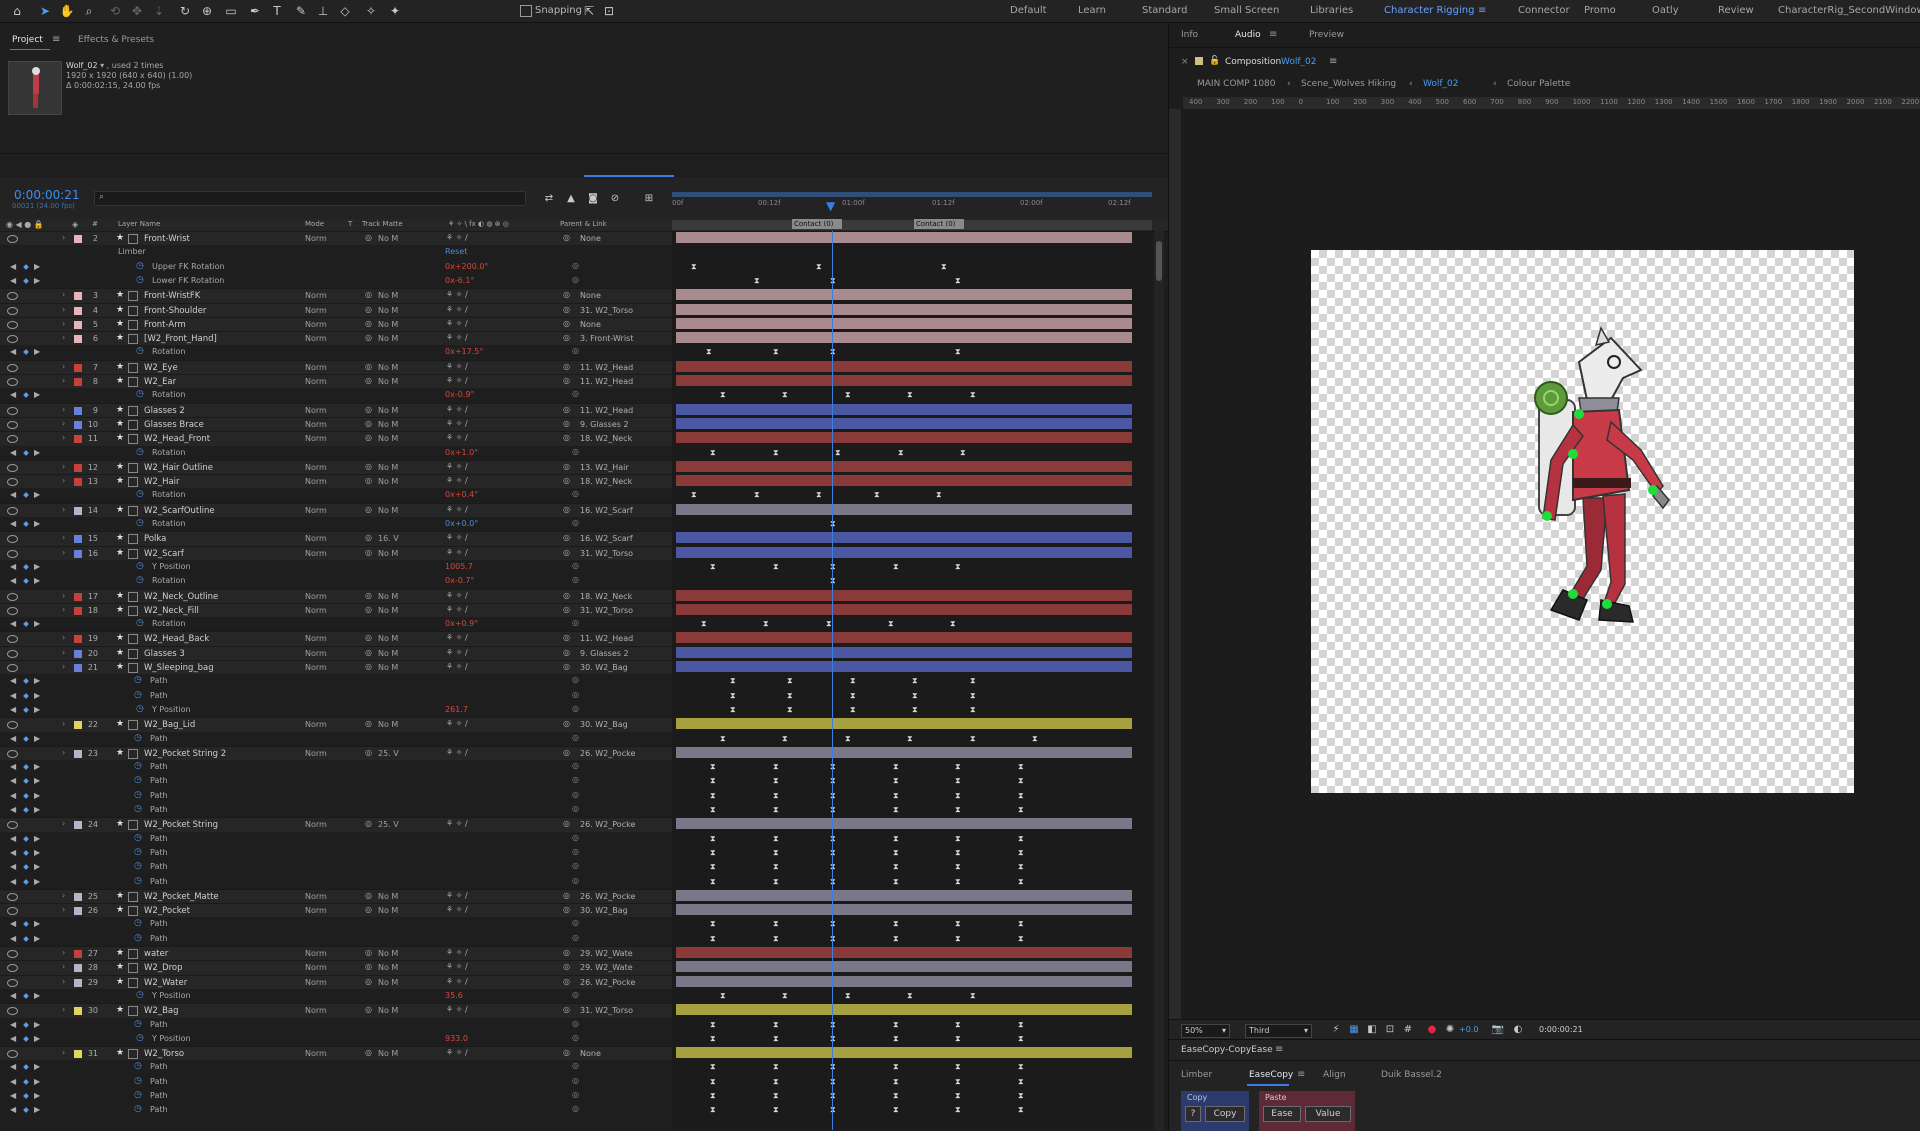 Image resolution: width=1920 pixels, height=1131 pixels. What do you see at coordinates (606, 967) in the screenshot?
I see `parent-select: 29. W2_Wate` at bounding box center [606, 967].